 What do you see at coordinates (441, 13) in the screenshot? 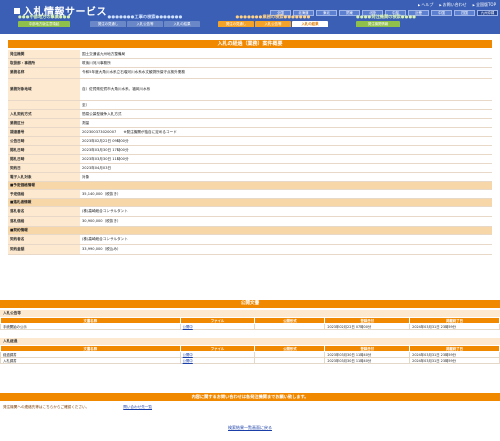
I see `region-tab-chugoku: 中国` at bounding box center [441, 13].